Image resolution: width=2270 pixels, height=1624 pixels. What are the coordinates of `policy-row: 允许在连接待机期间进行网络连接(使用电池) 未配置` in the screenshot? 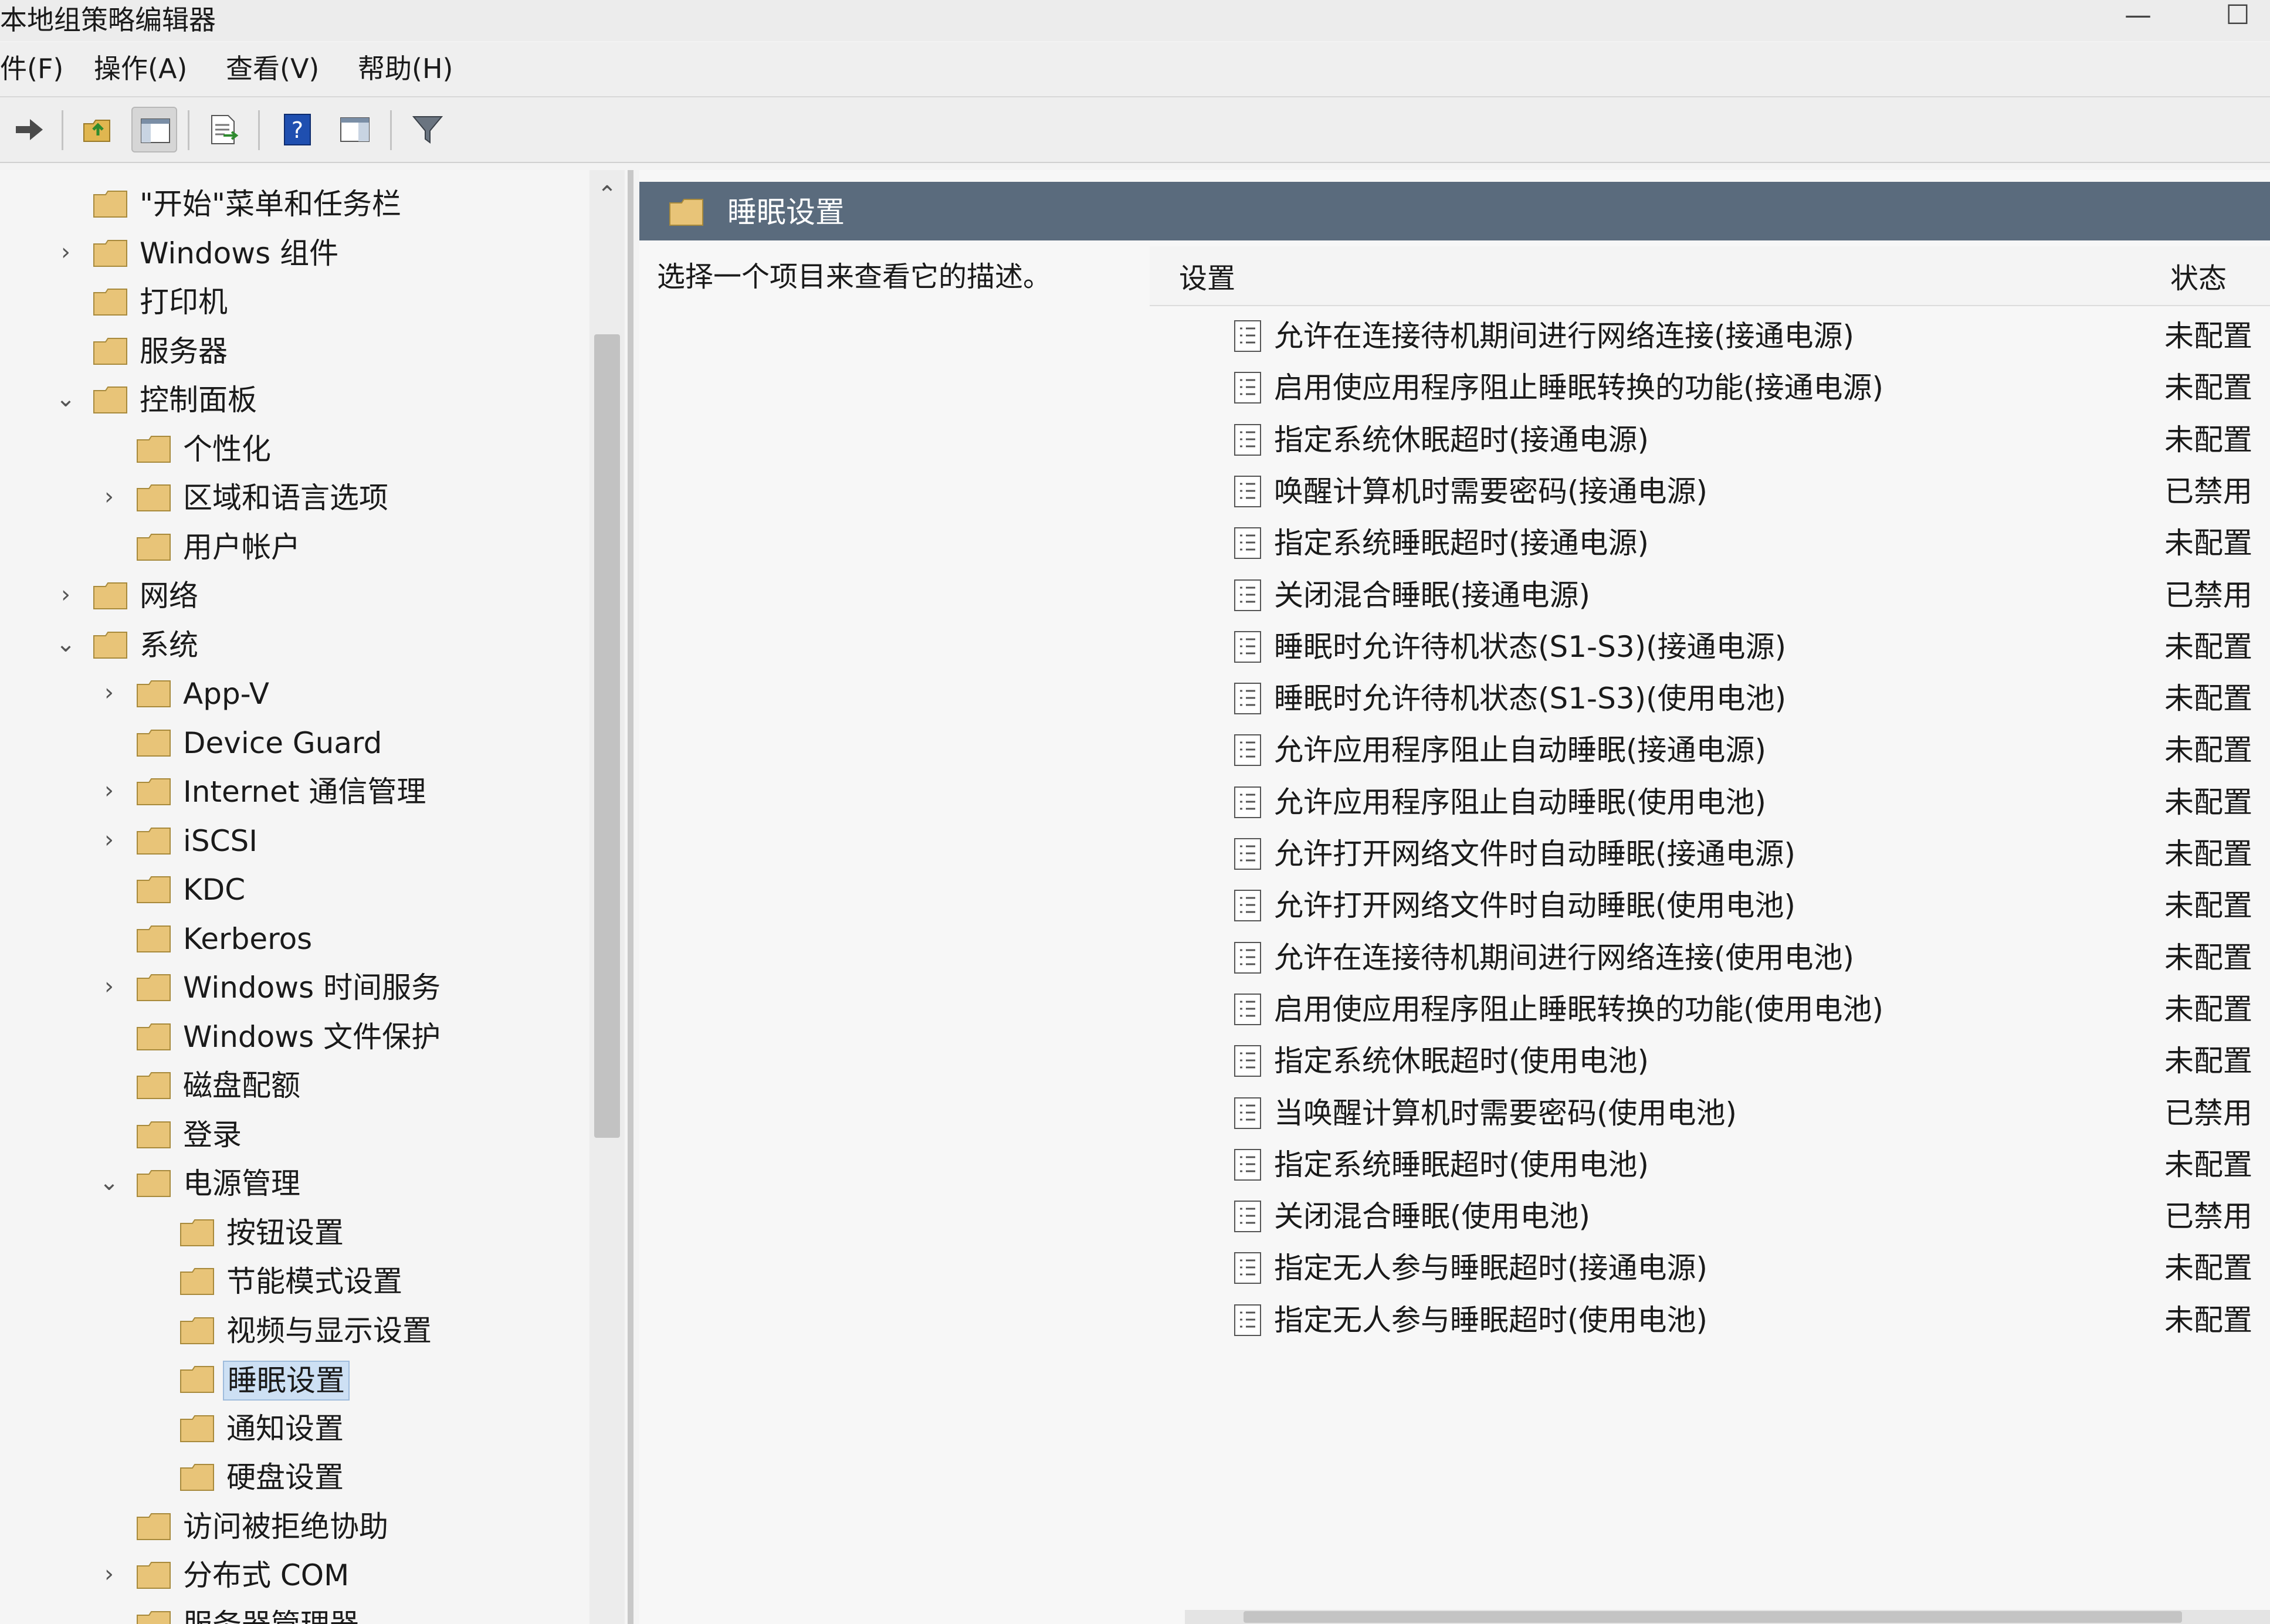 It's located at (1721, 958).